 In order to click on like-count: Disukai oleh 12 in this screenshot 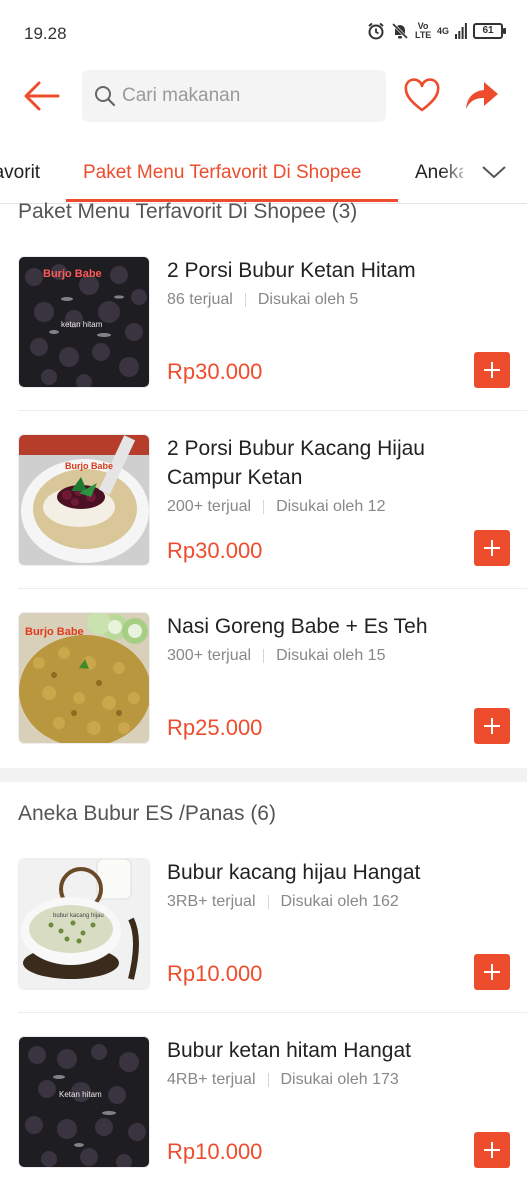, I will do `click(331, 506)`.